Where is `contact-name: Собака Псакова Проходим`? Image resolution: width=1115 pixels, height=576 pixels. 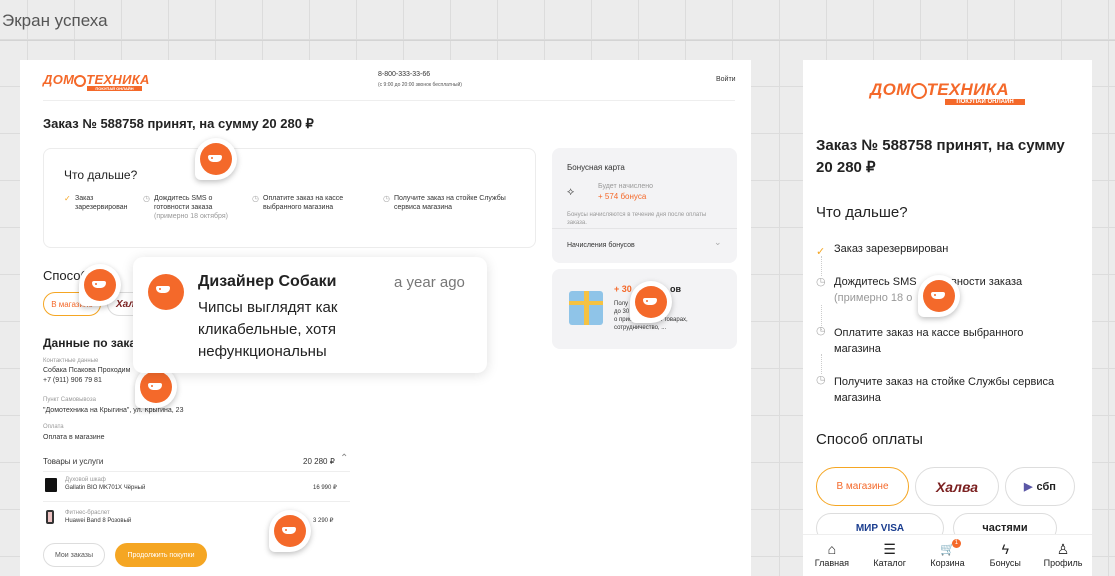
contact-name: Собака Псакова Проходим is located at coordinates (87, 370).